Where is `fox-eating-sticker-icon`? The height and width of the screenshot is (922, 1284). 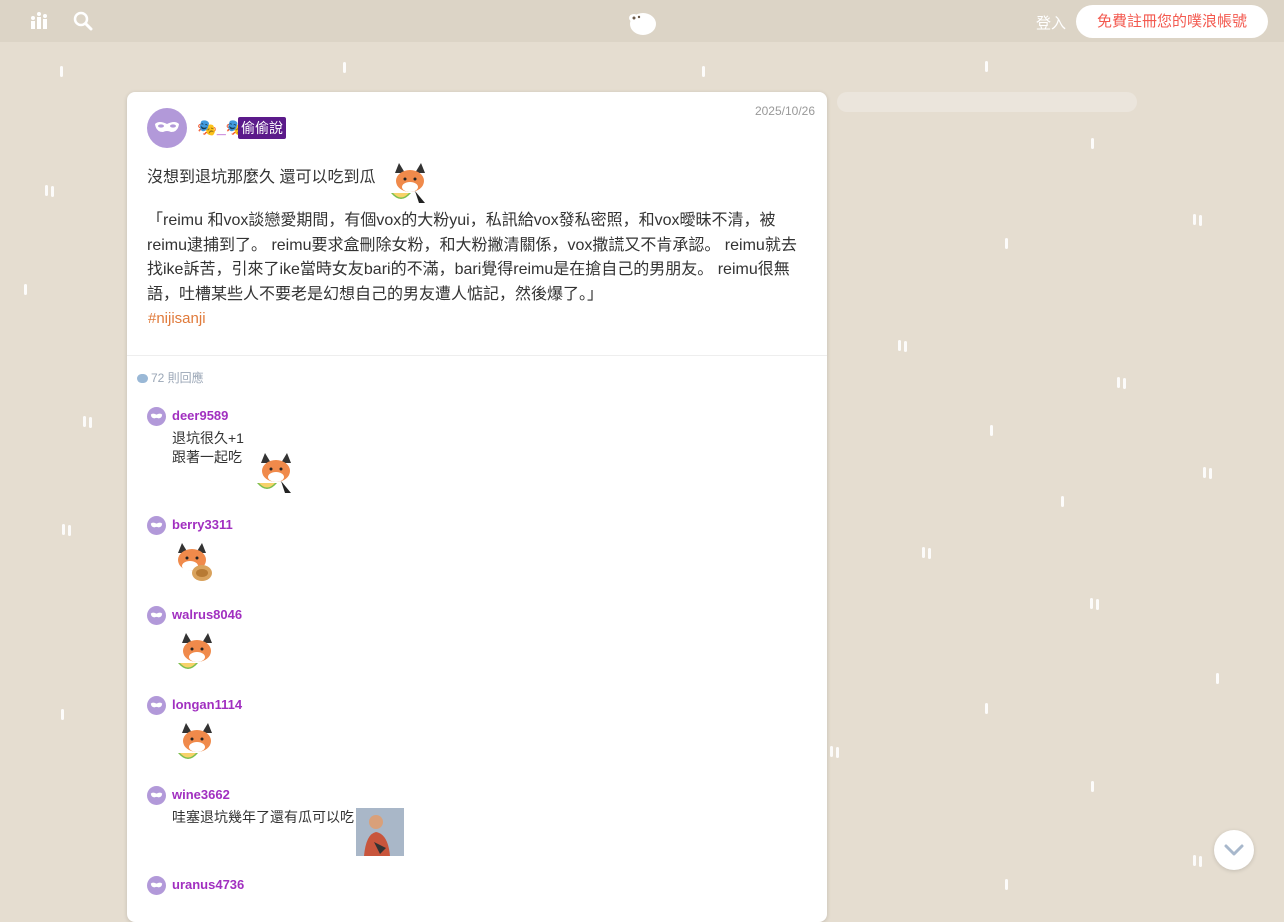
fox-eating-sticker-icon is located at coordinates (196, 563).